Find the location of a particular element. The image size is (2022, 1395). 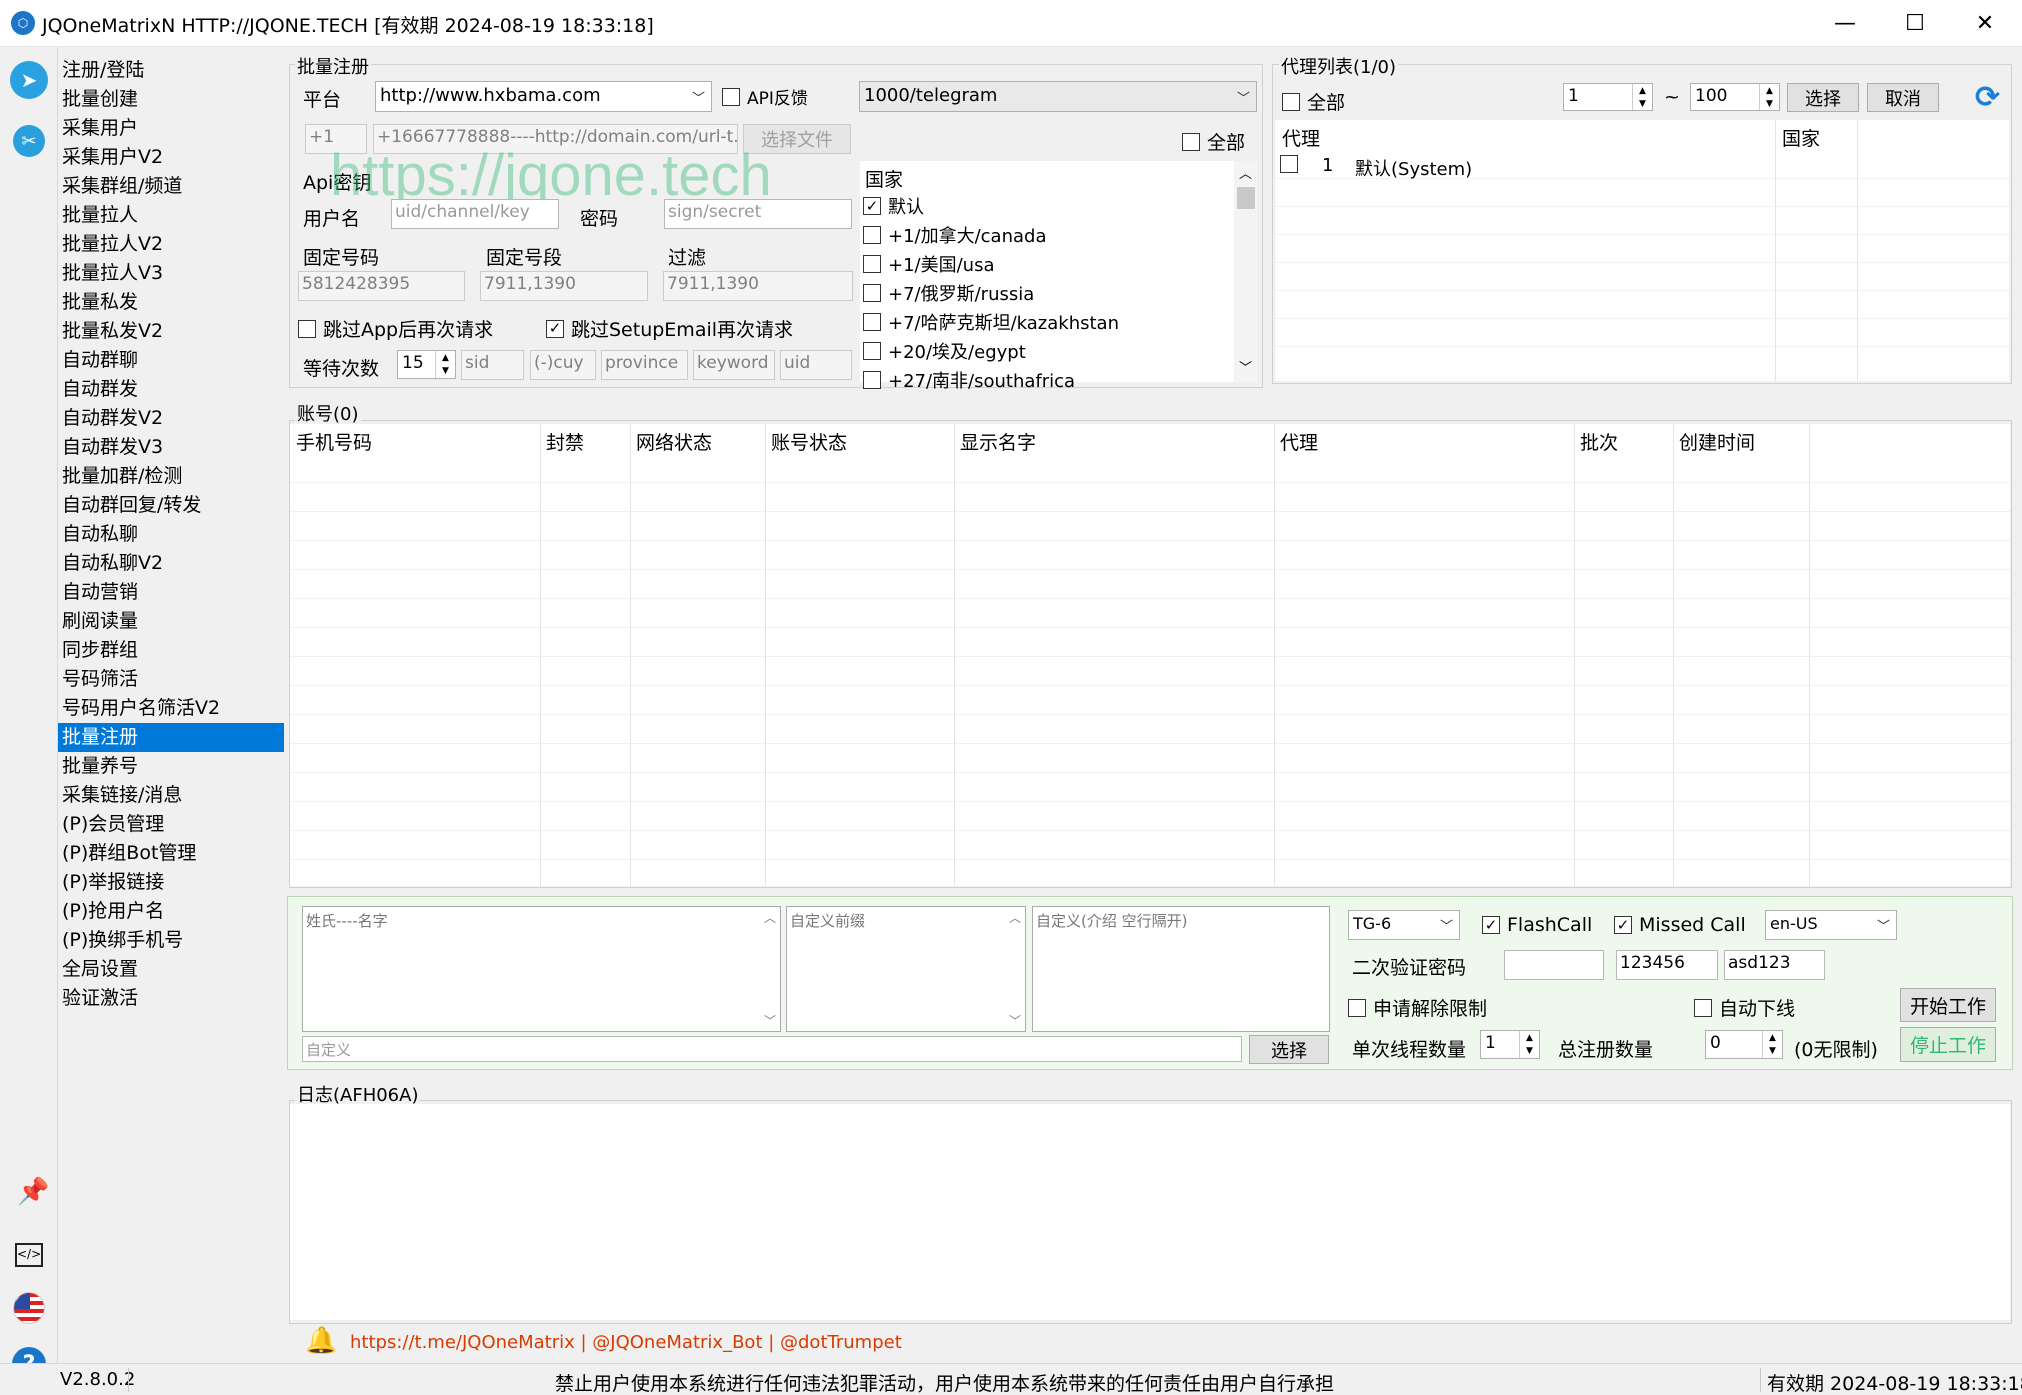

pin-icon: 📌 is located at coordinates (33, 1192).